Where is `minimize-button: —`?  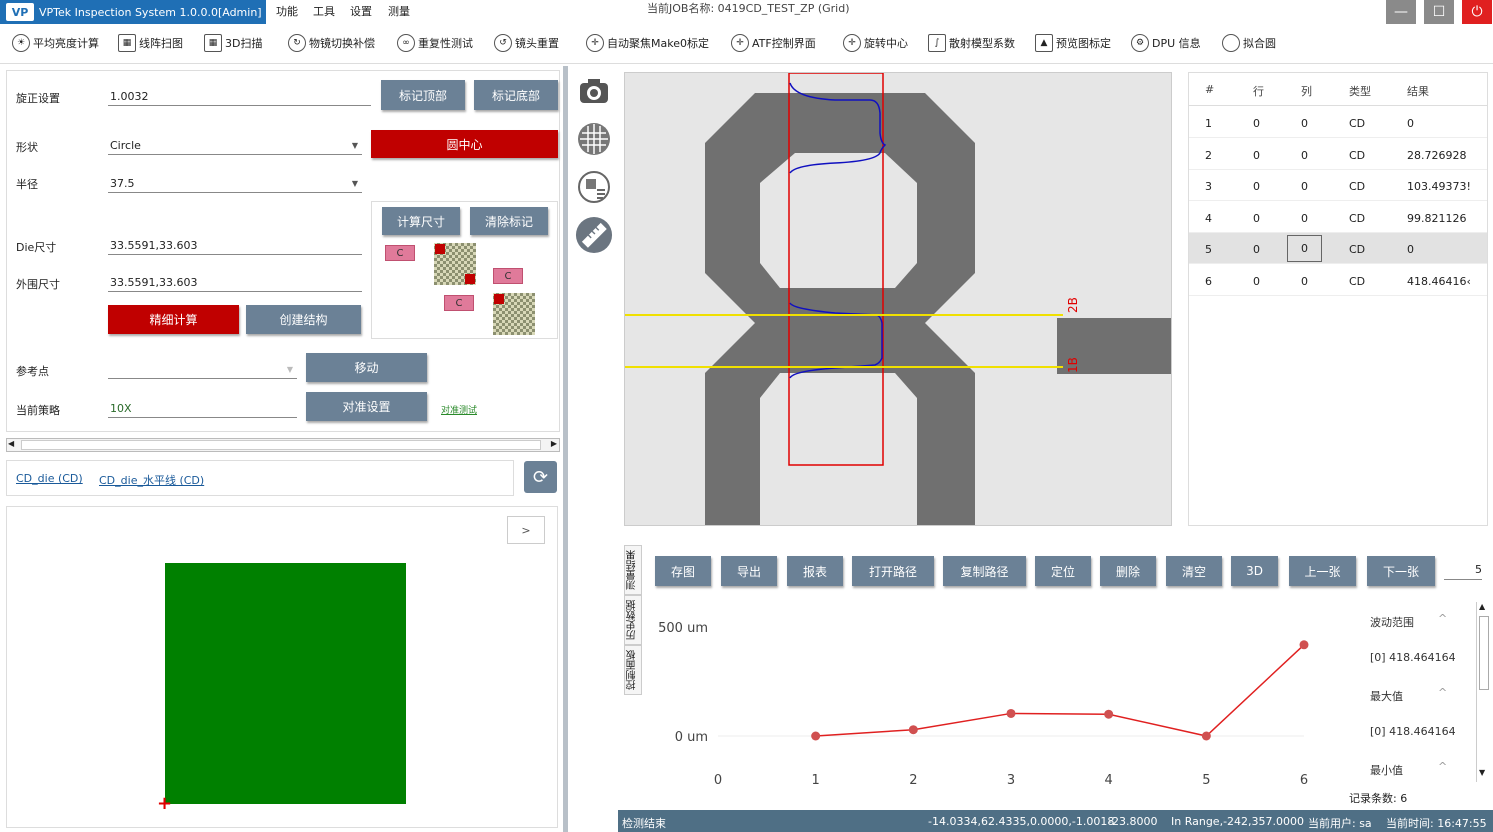 minimize-button: — is located at coordinates (1401, 12).